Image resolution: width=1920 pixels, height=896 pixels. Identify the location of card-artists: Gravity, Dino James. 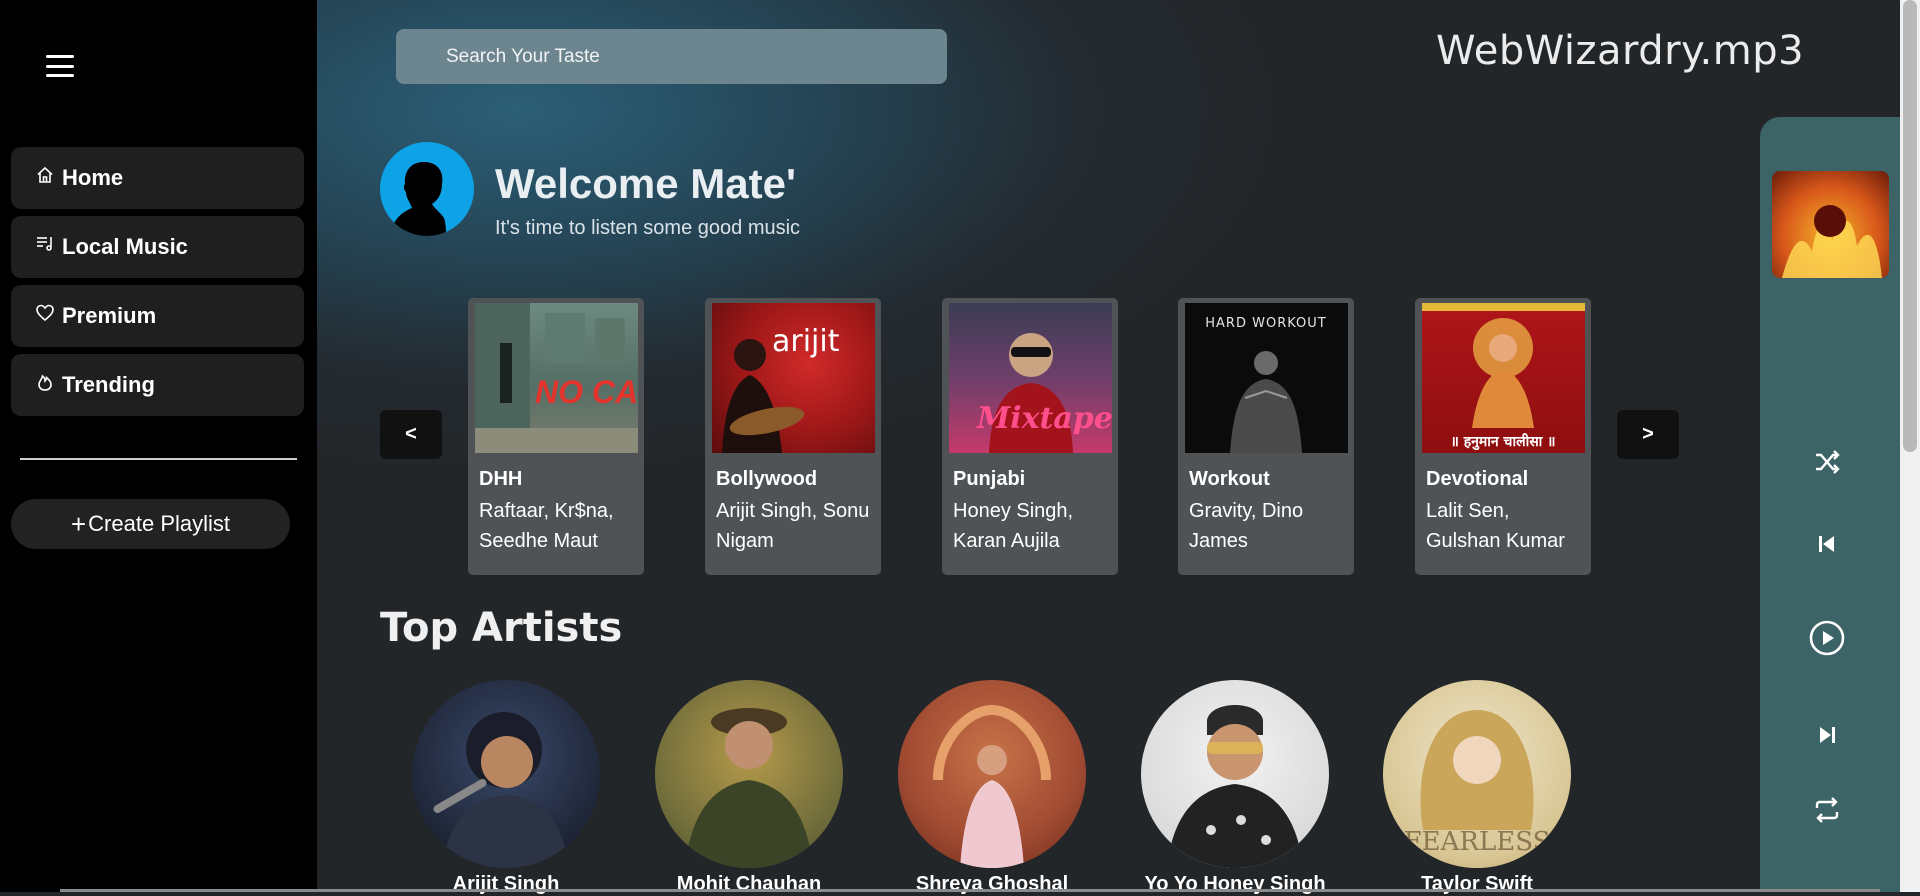
(1246, 526).